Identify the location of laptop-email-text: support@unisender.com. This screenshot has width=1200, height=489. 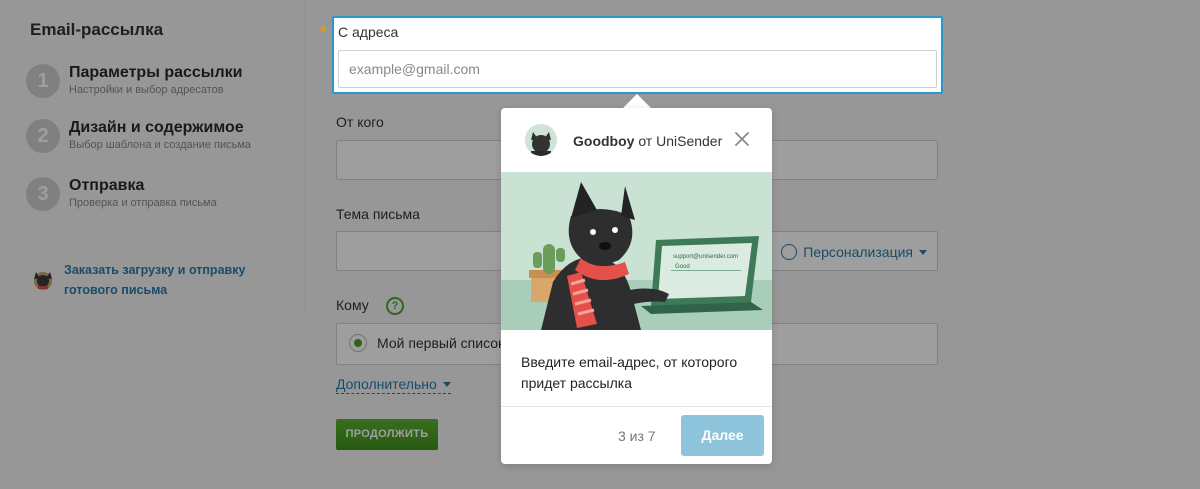
(705, 257).